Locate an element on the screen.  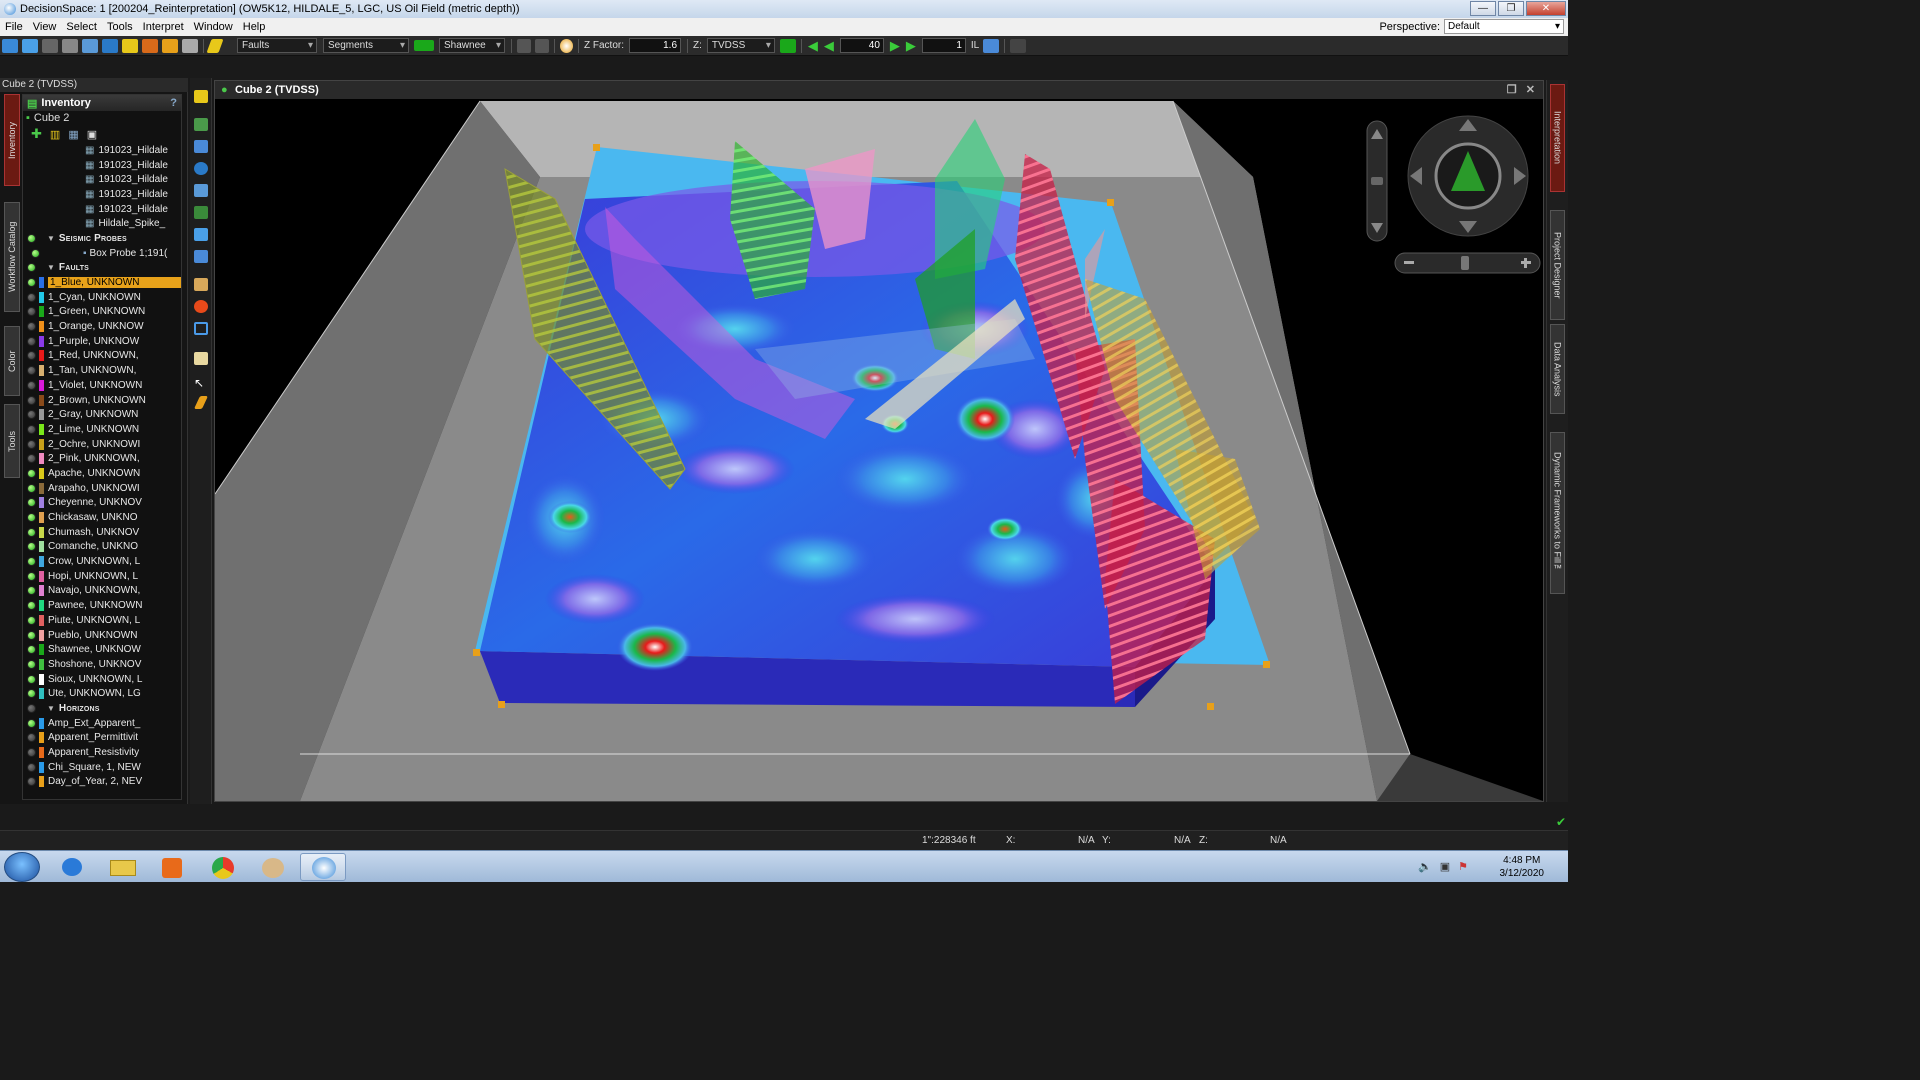
fault-item: Apache, UNKNOWN is located at coordinates (102, 473).